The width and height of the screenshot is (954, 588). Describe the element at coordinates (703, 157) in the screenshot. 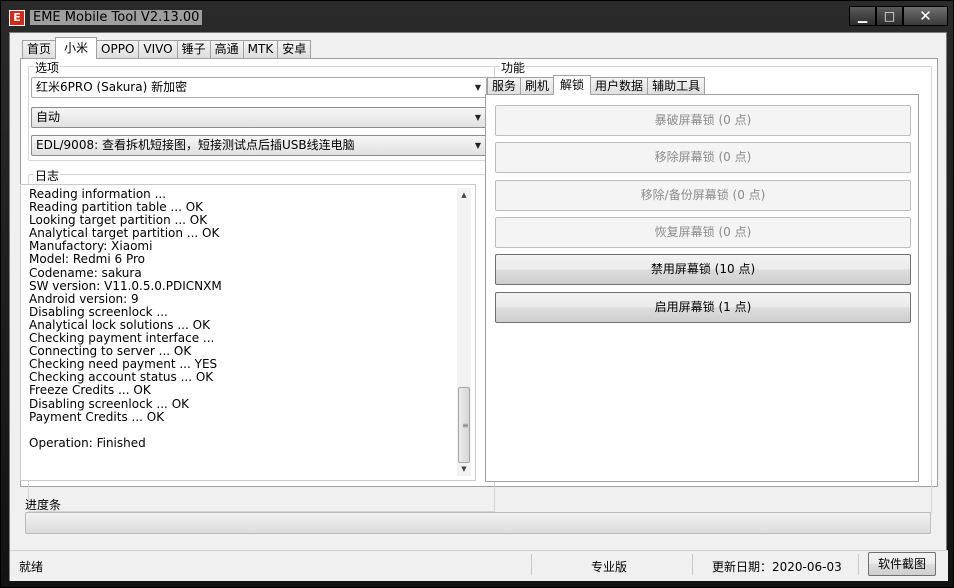

I see `remove-screenlock-button: 移除屏幕锁 (0 点)` at that location.